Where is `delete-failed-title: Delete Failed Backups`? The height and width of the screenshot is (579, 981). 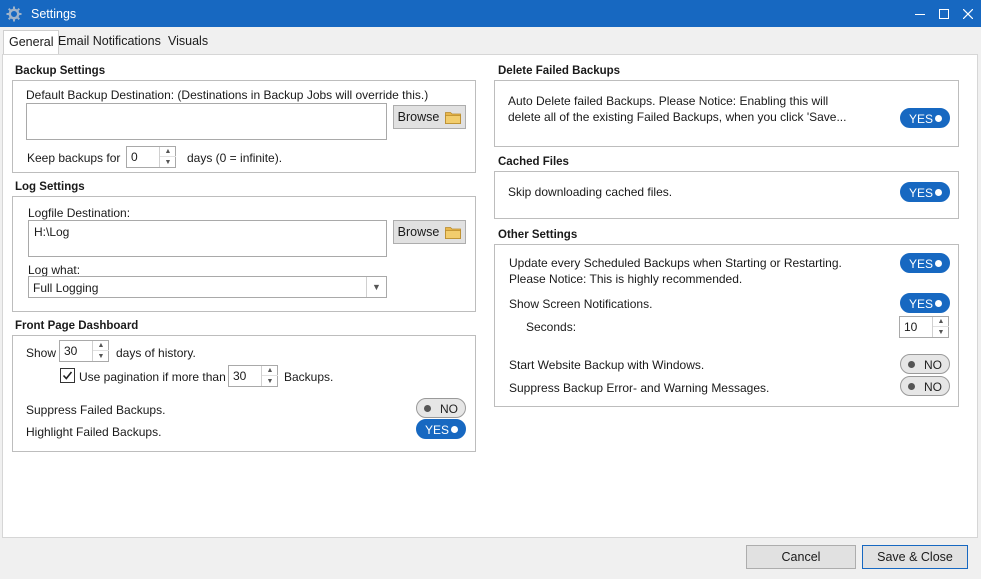 delete-failed-title: Delete Failed Backups is located at coordinates (559, 71).